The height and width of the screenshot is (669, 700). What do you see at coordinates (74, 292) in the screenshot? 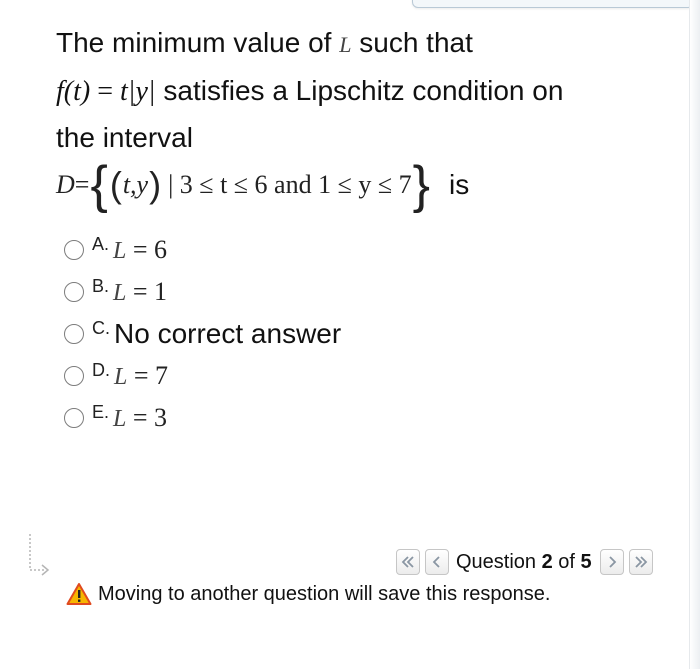
I see `radio-b` at bounding box center [74, 292].